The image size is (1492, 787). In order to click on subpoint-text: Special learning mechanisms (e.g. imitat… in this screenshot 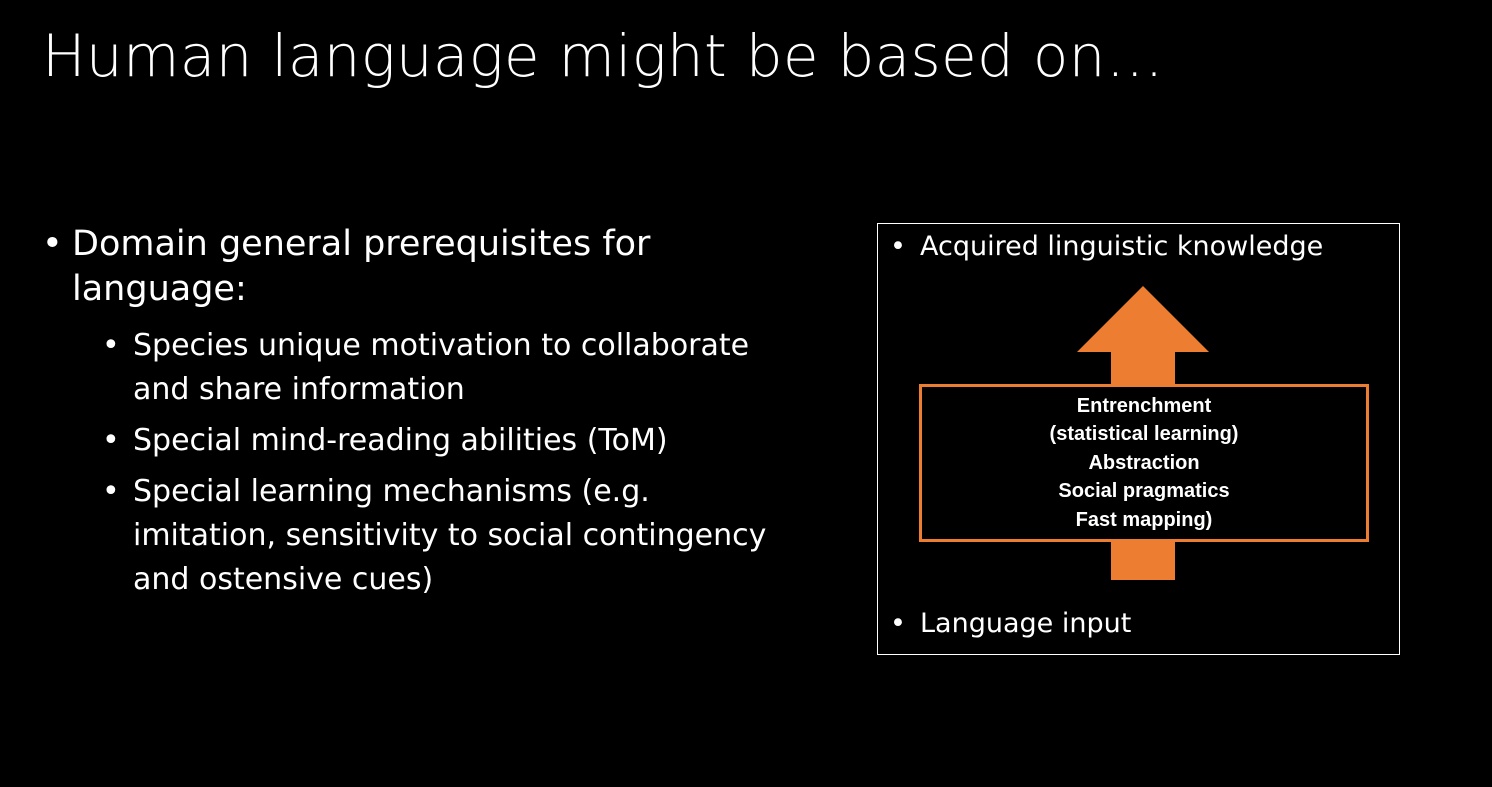, I will do `click(450, 535)`.